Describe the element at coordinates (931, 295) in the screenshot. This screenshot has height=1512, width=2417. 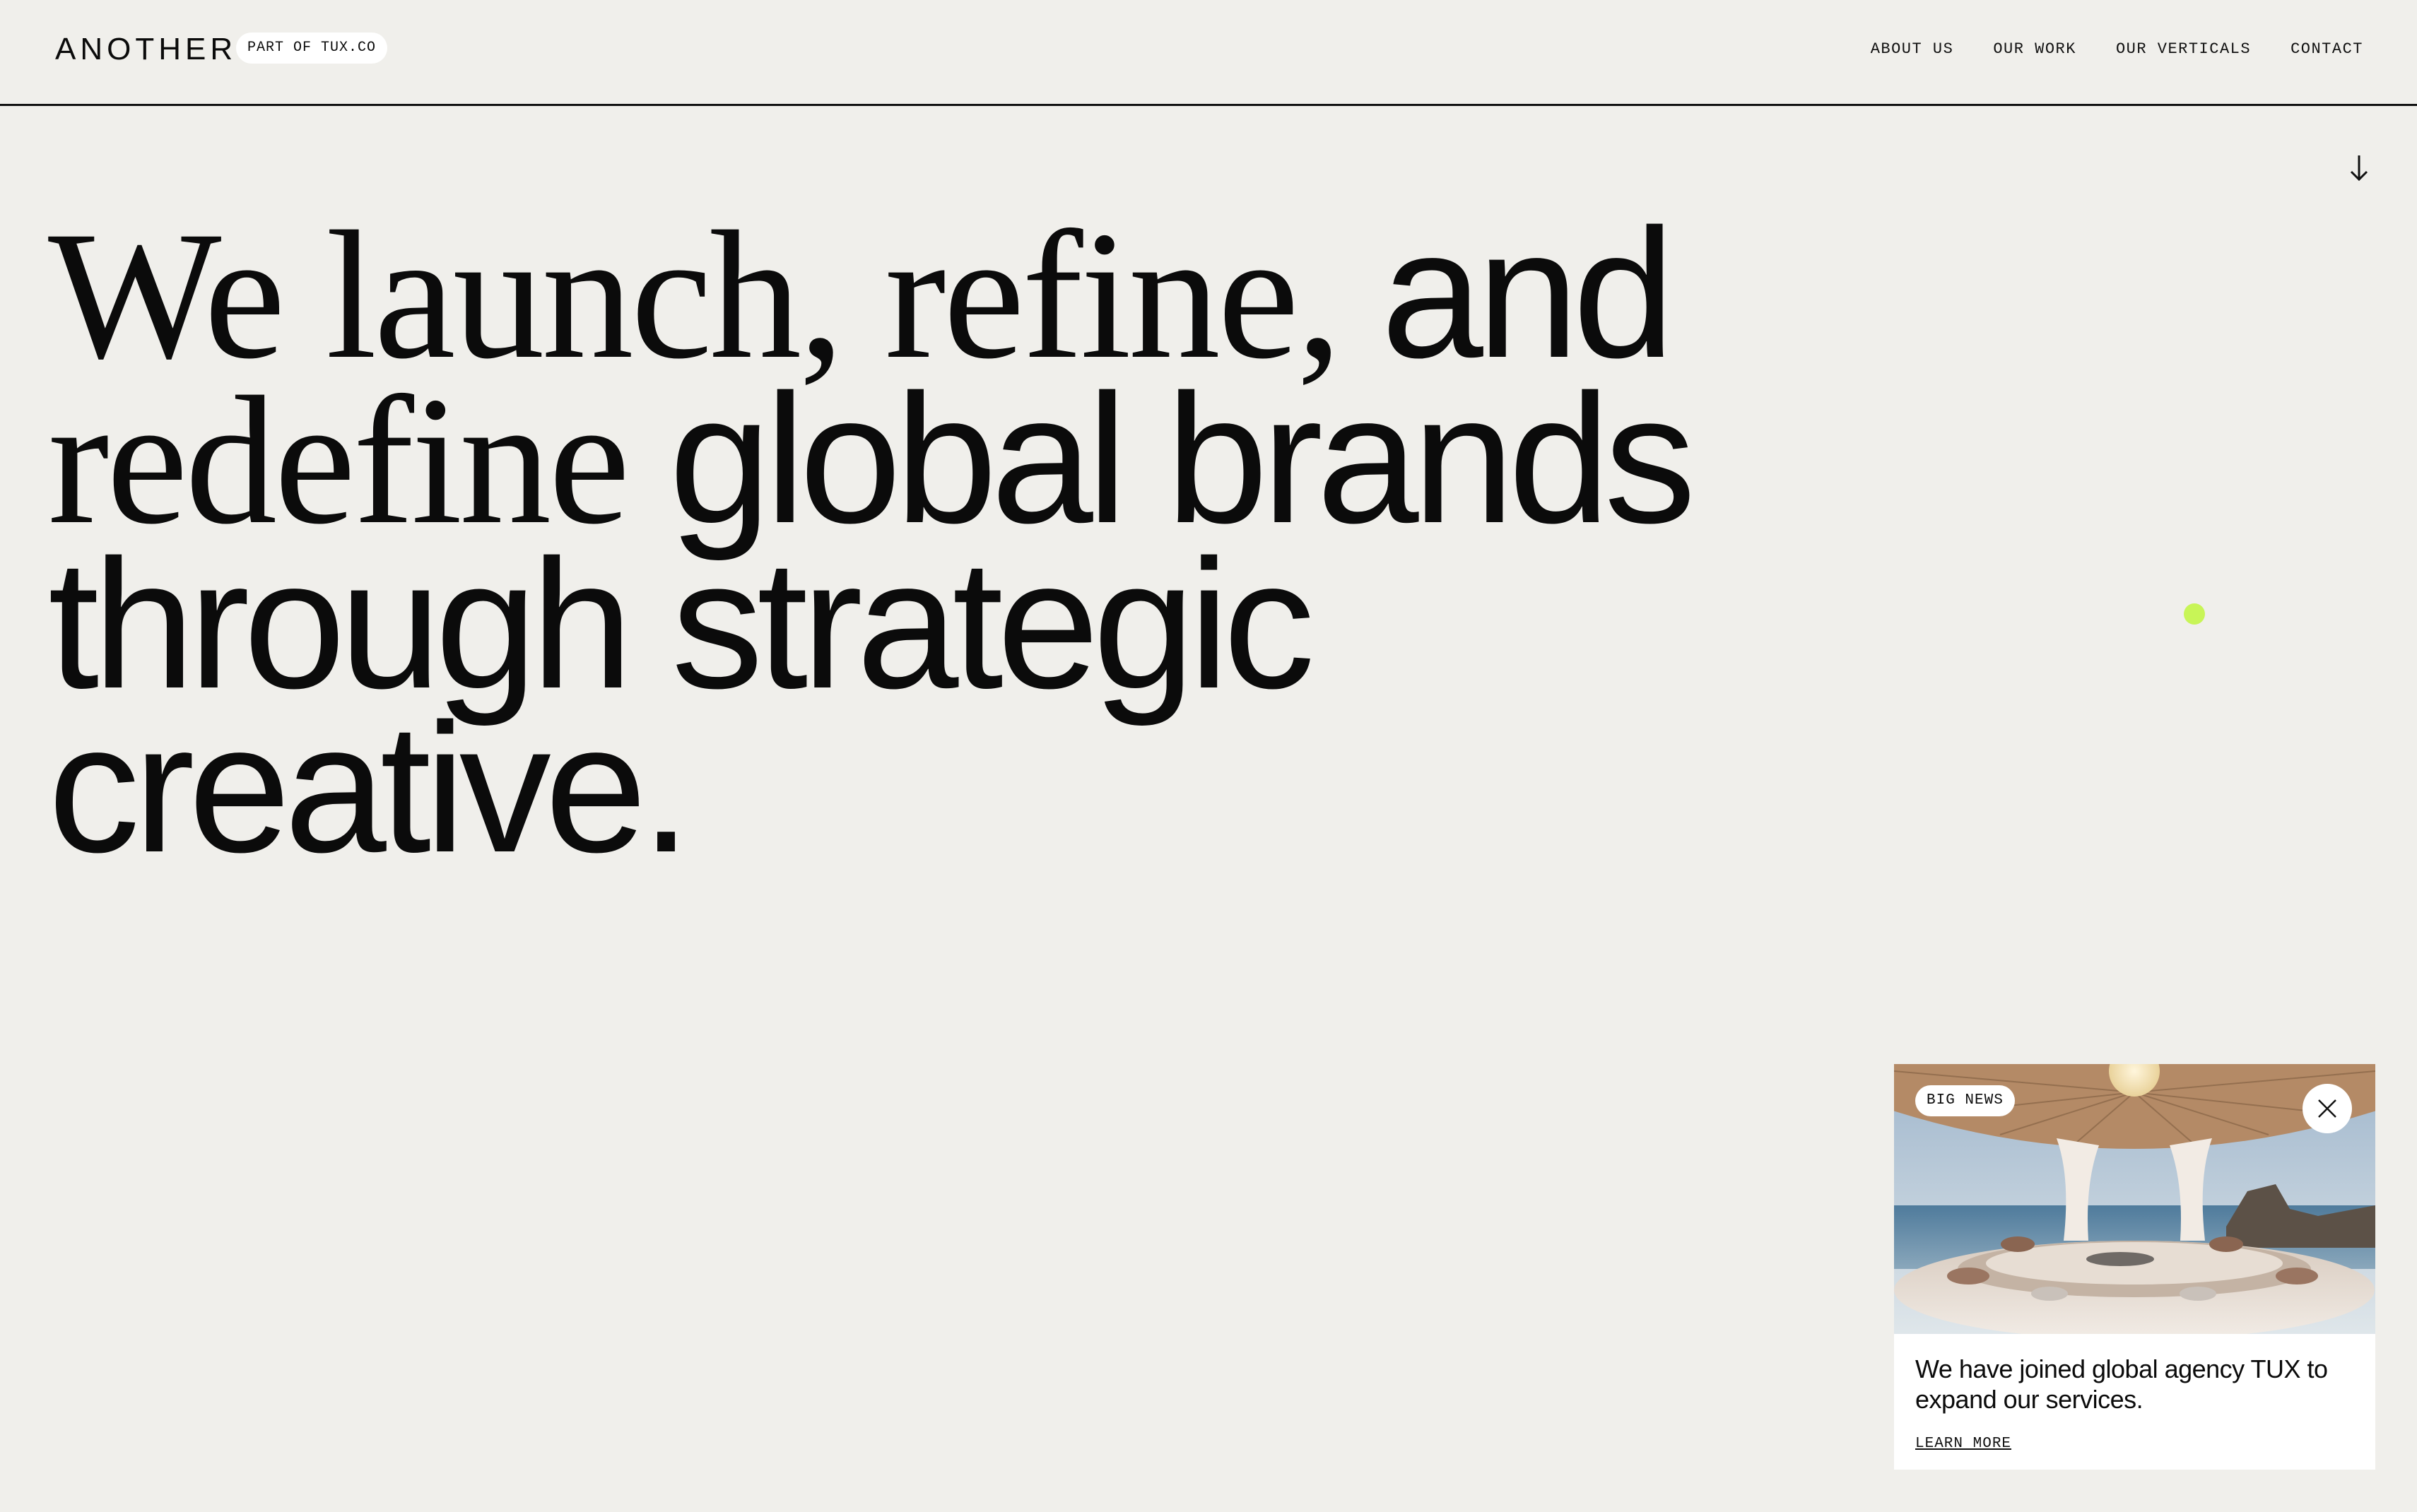
I see `hero-line-1: We launch, refine, and` at that location.